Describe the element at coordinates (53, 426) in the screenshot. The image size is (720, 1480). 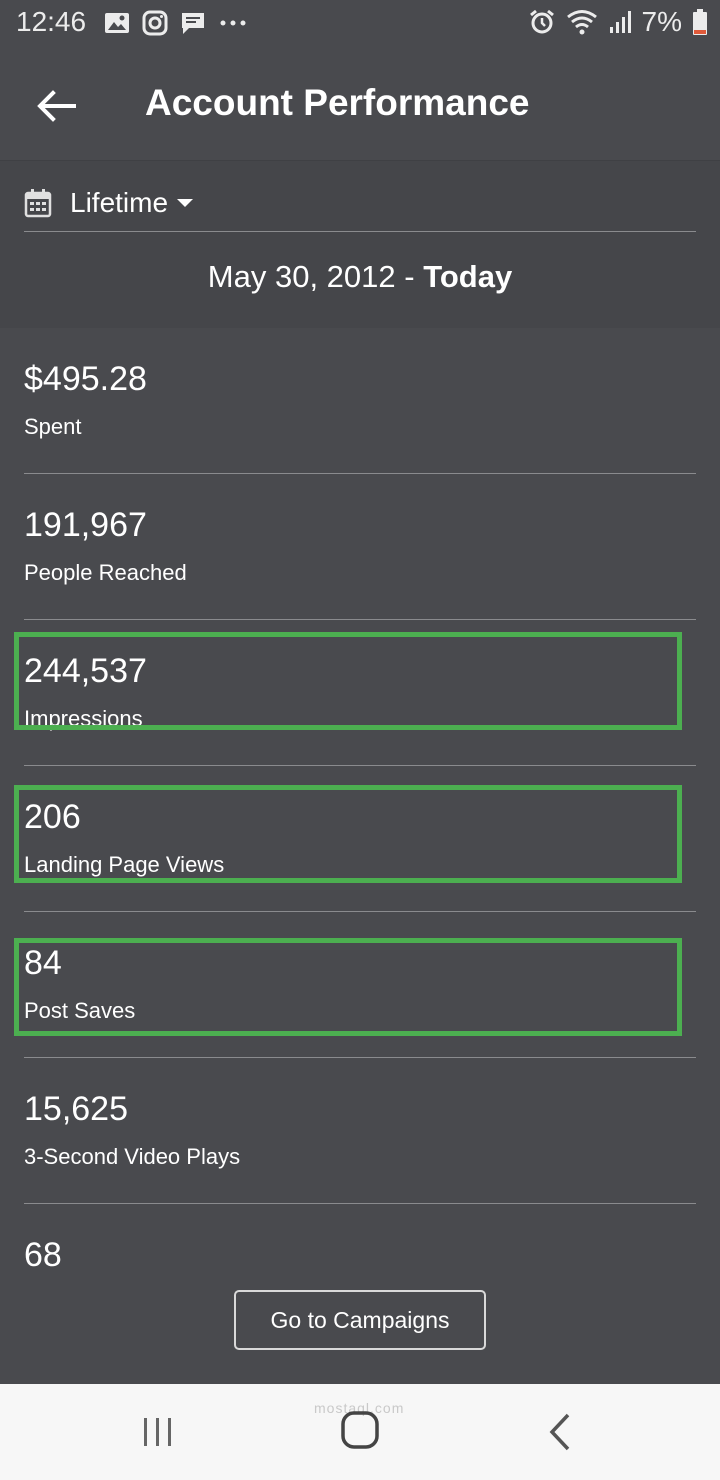
I see `metric-label: Spent` at that location.